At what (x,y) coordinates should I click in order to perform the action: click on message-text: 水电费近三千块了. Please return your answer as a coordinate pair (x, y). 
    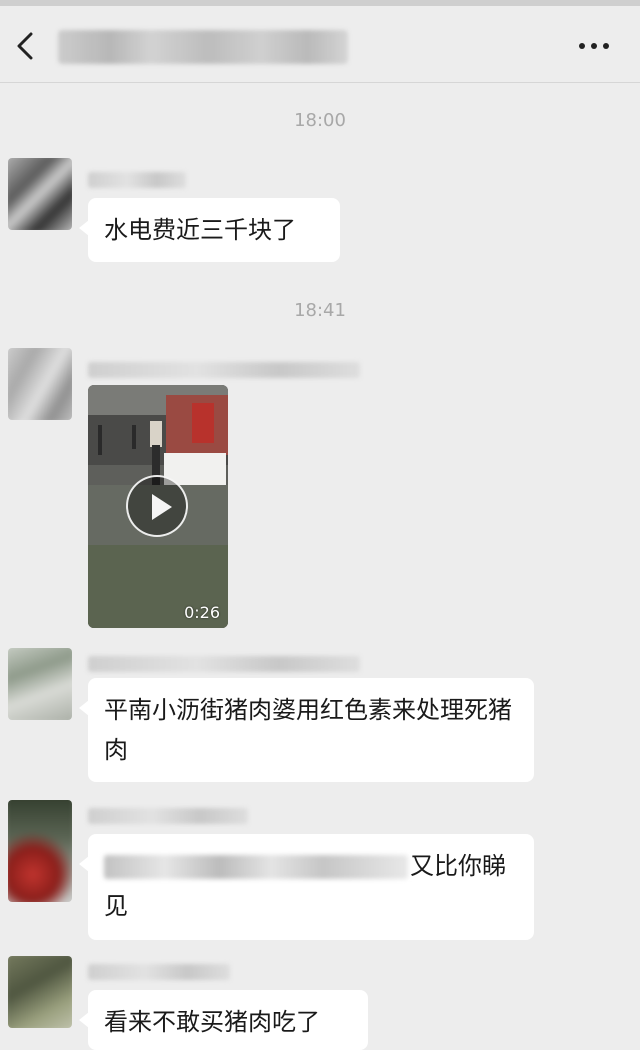
    Looking at the image, I should click on (200, 230).